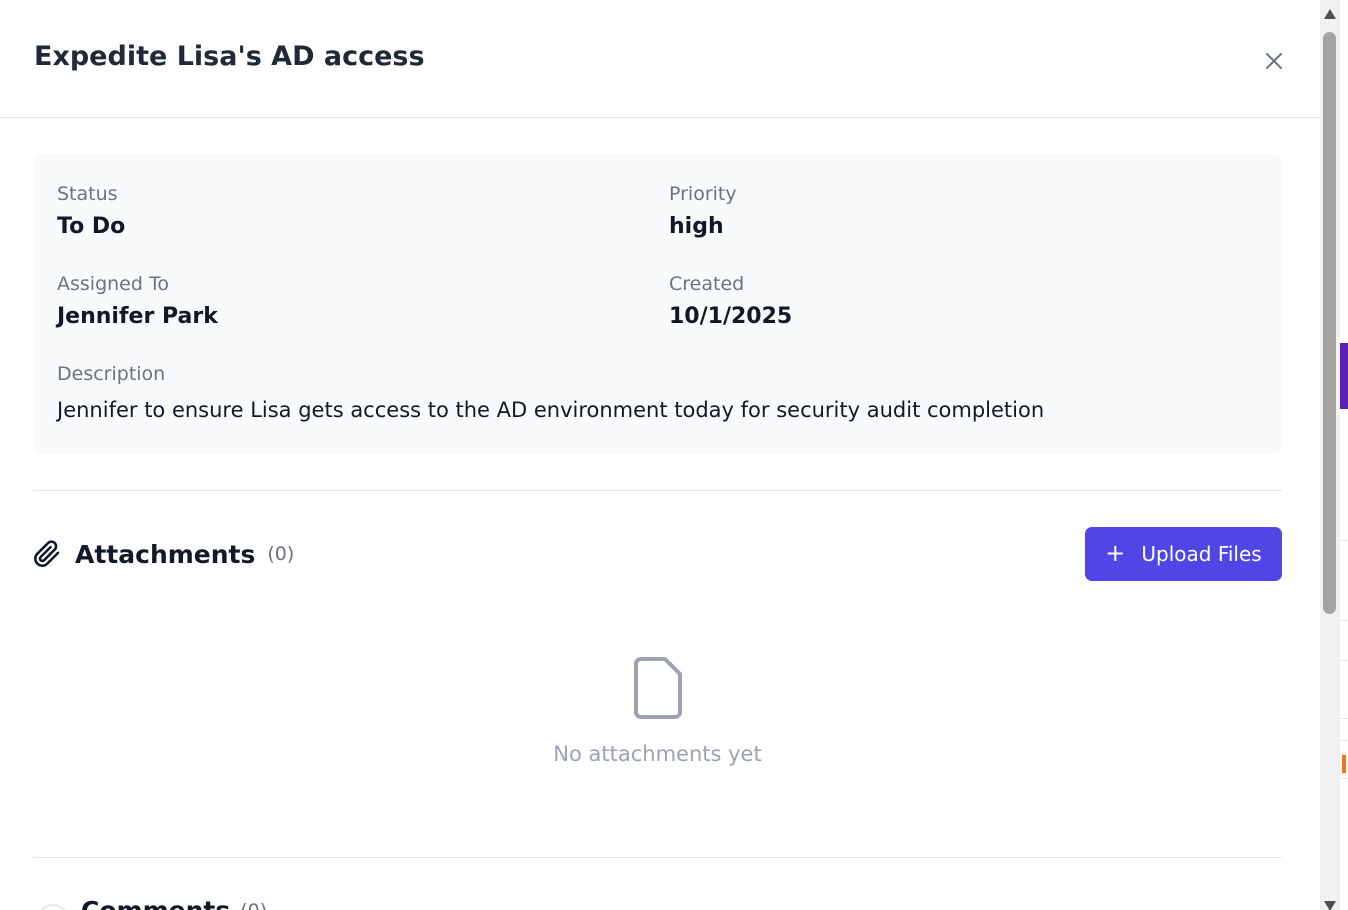  Describe the element at coordinates (281, 554) in the screenshot. I see `attachments-count: (0)` at that location.